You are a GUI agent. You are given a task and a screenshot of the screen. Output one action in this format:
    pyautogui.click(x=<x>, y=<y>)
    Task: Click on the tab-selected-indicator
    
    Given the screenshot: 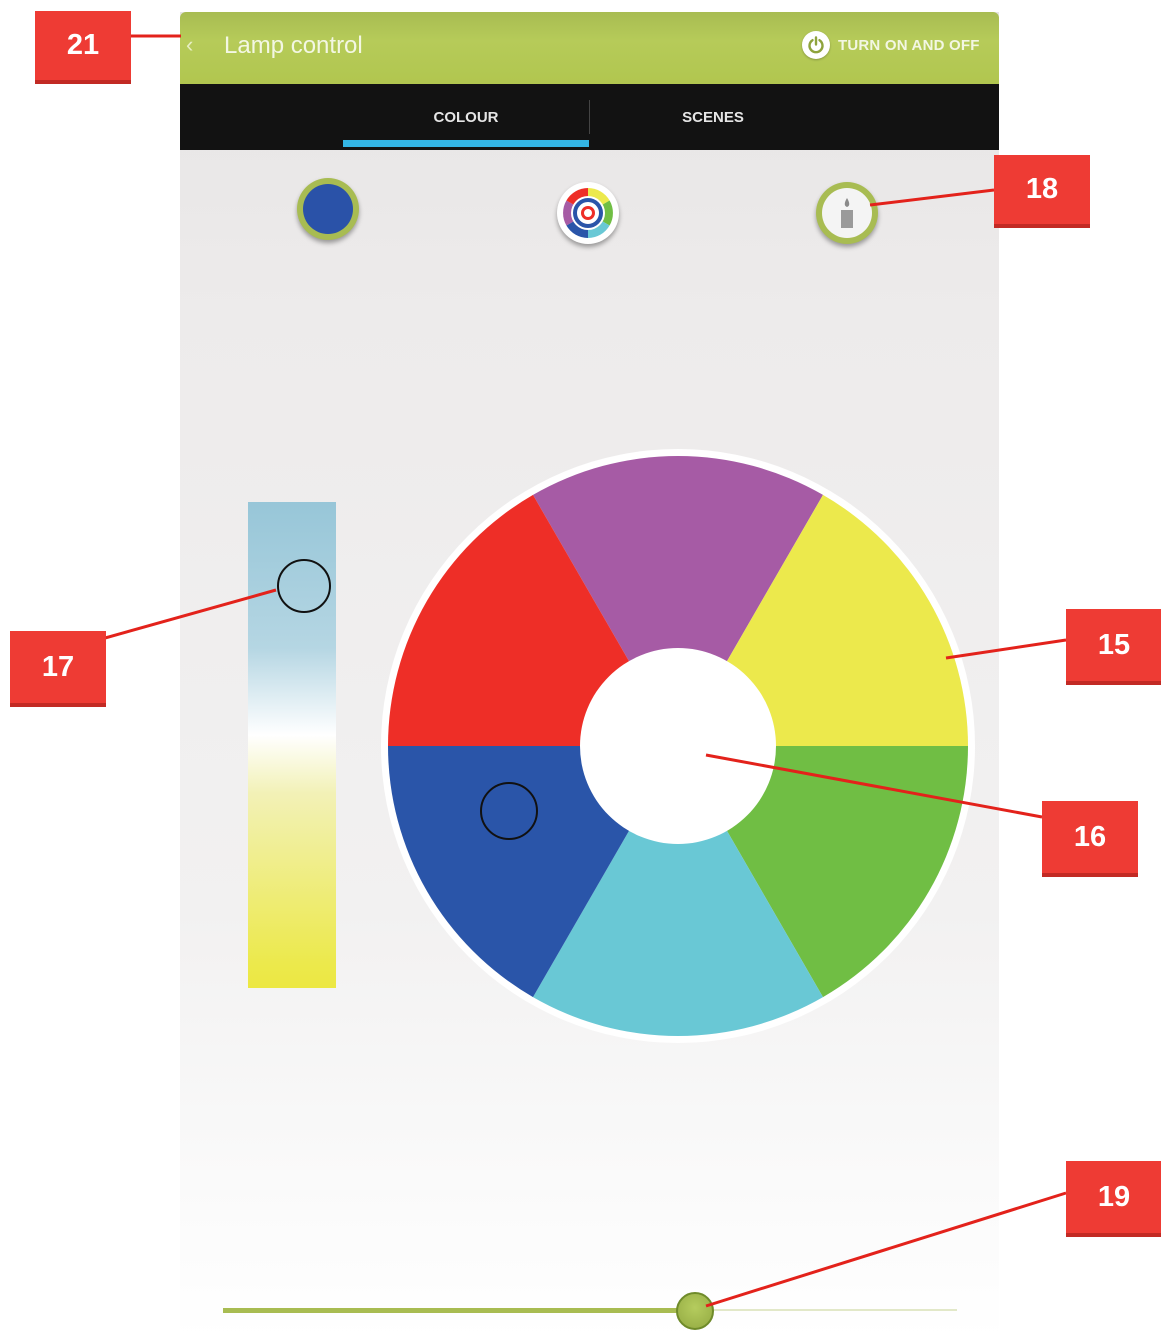 What is the action you would take?
    pyautogui.click(x=466, y=143)
    